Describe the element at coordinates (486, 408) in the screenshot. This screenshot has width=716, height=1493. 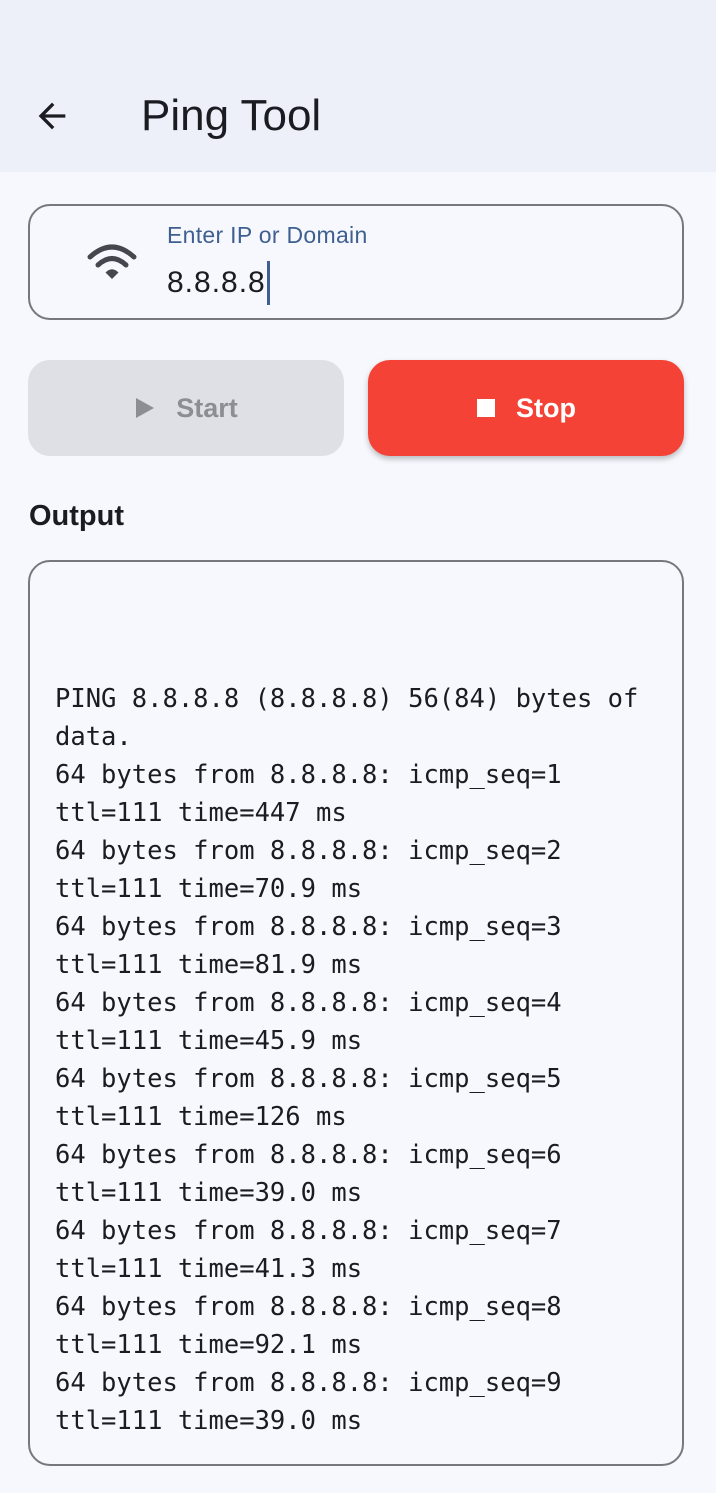
I see `stop-icon` at that location.